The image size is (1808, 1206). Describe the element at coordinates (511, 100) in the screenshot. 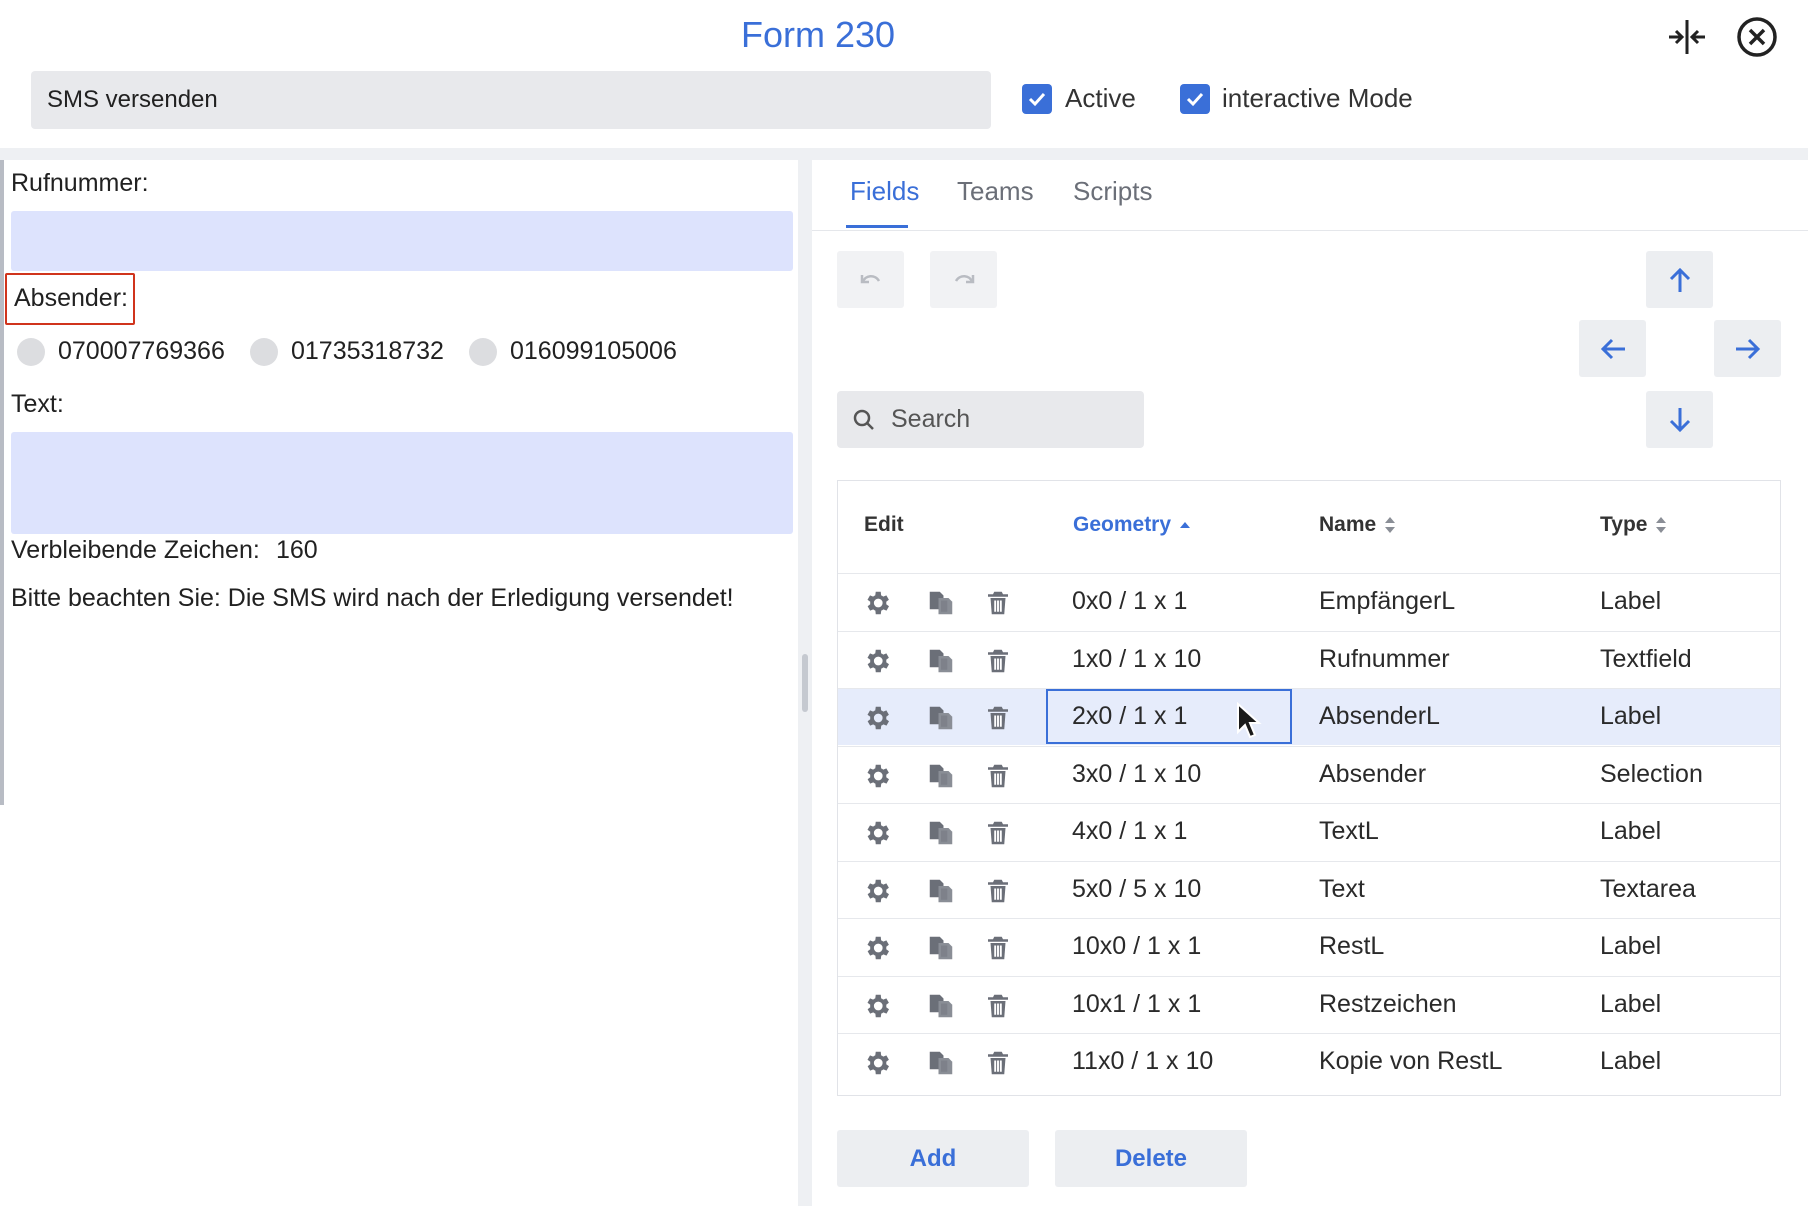

I see `form-name-input` at that location.